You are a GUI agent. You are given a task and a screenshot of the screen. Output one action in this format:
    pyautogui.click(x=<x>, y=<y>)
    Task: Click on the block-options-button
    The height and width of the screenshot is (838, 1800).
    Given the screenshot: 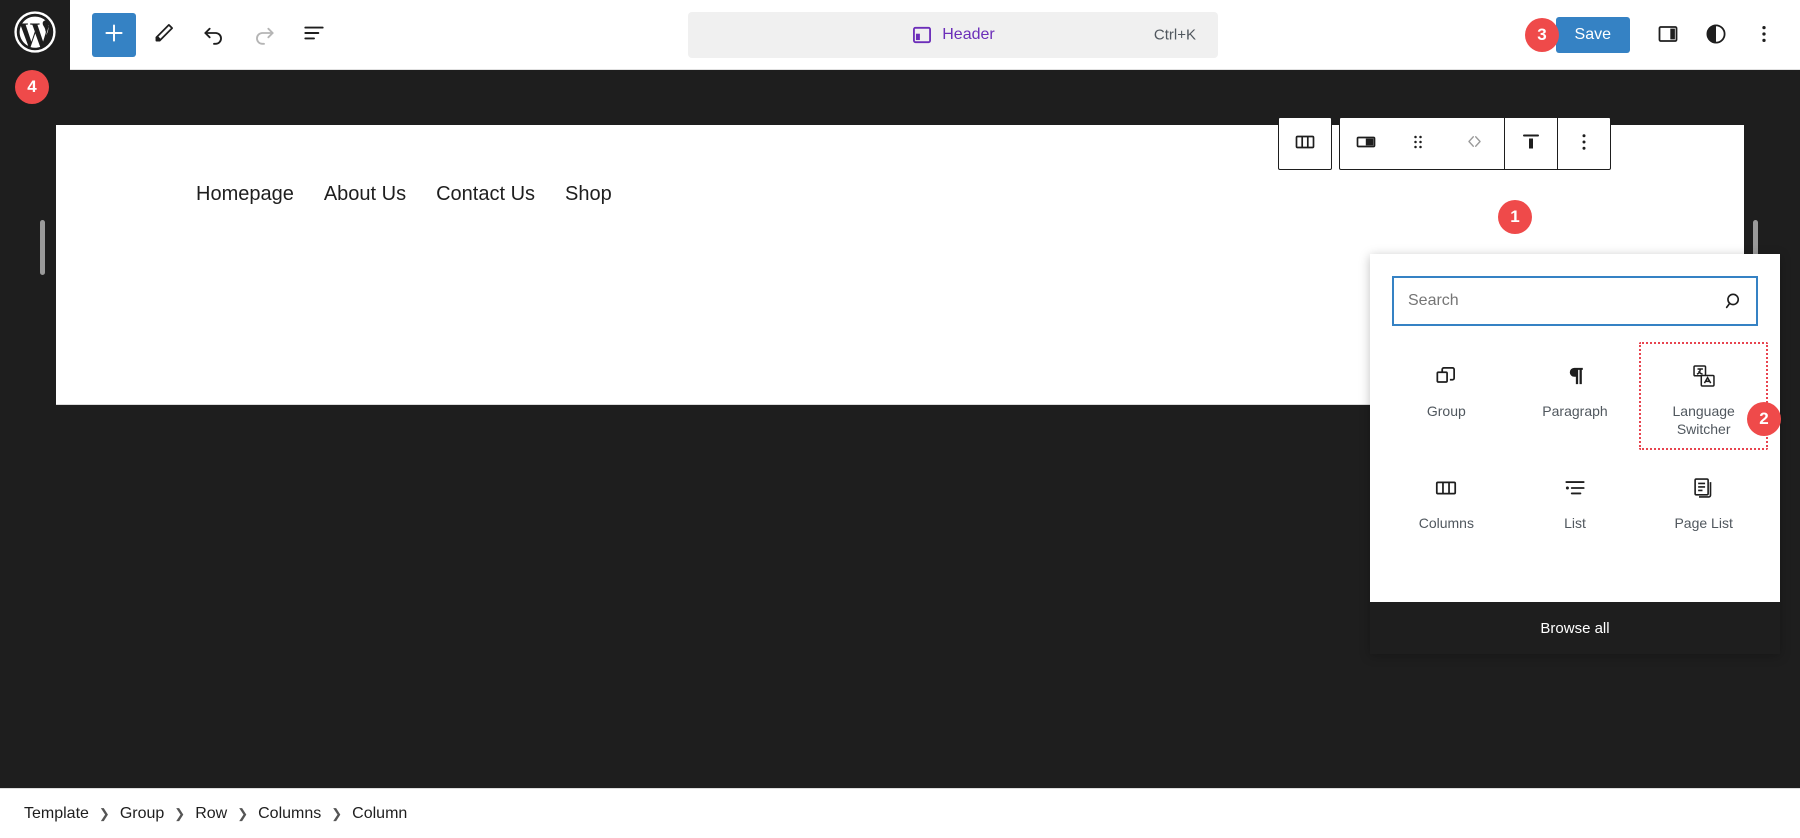 What is the action you would take?
    pyautogui.click(x=1584, y=143)
    